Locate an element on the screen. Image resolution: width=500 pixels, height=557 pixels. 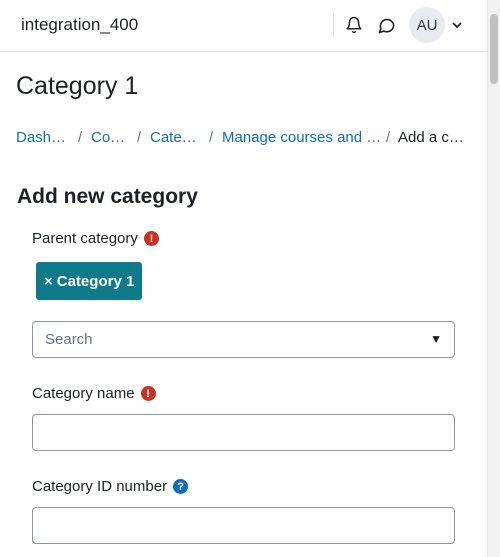
category-id-label-row: Category ID number ? is located at coordinates (110, 486).